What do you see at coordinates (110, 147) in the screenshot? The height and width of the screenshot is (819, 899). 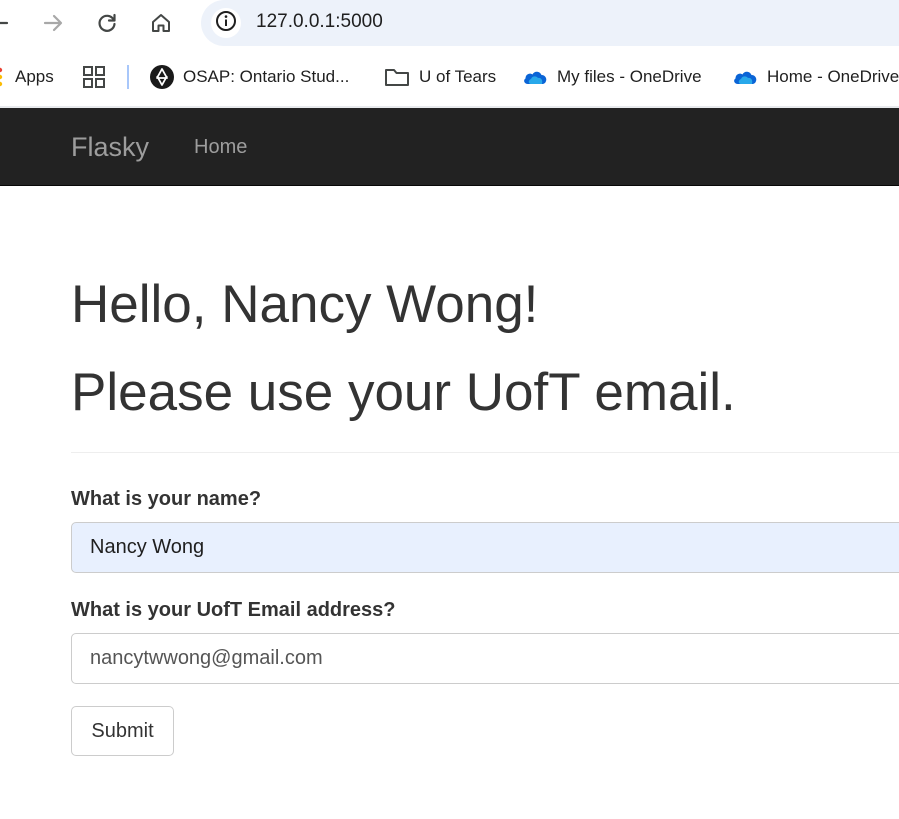 I see `navbar-brand: Flasky` at bounding box center [110, 147].